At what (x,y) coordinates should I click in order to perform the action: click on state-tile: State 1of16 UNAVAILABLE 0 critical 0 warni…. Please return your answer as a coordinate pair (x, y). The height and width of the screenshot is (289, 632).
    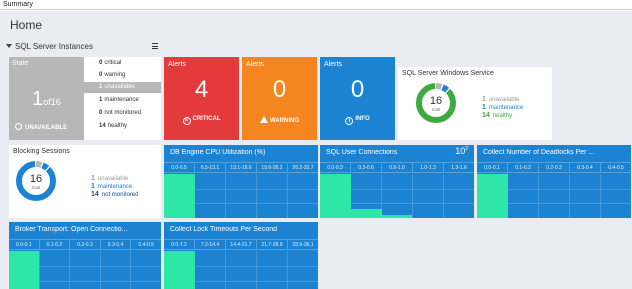
    Looking at the image, I should click on (85, 98).